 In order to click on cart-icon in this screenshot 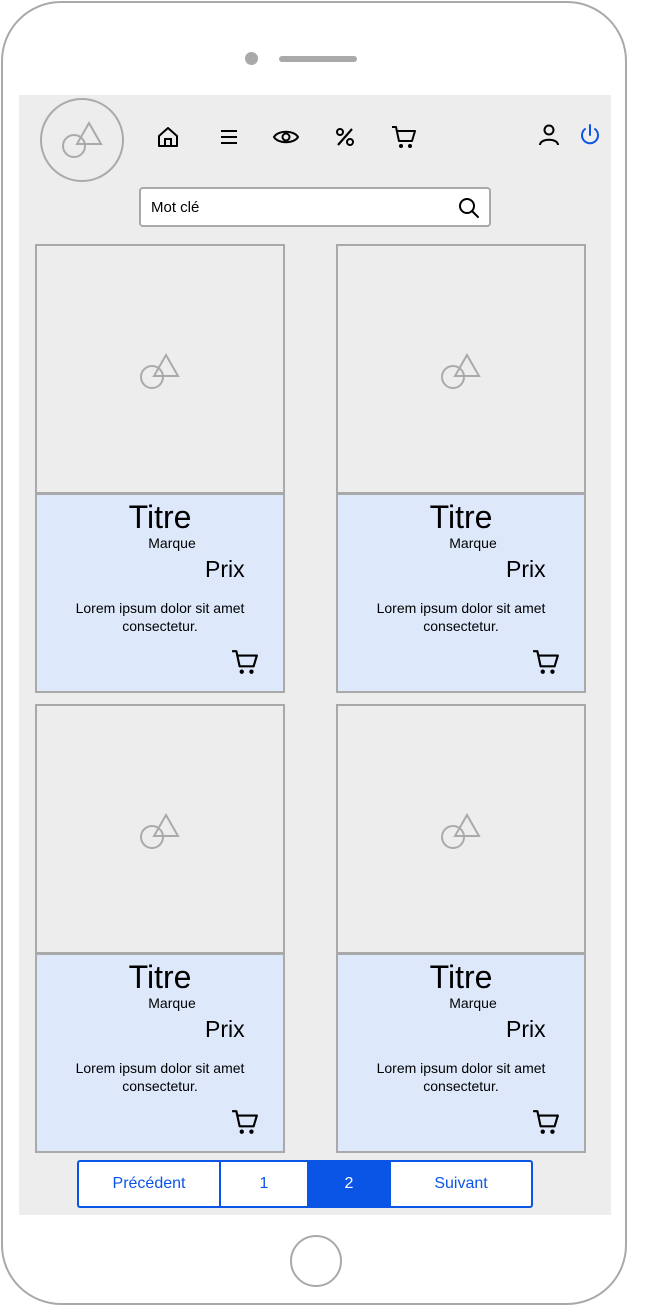, I will do `click(404, 137)`.